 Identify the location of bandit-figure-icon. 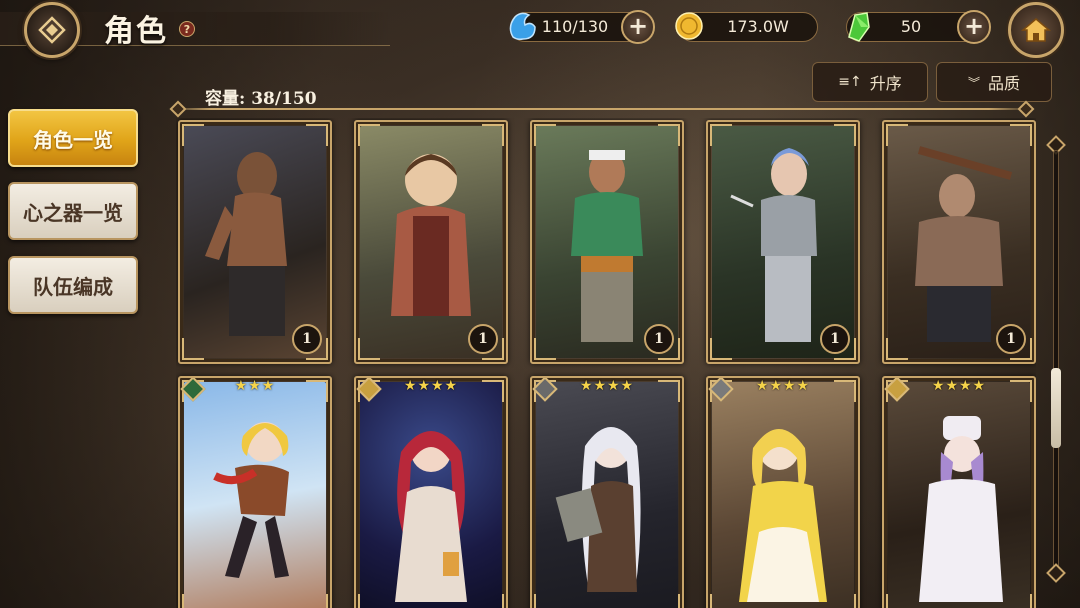
(607, 246).